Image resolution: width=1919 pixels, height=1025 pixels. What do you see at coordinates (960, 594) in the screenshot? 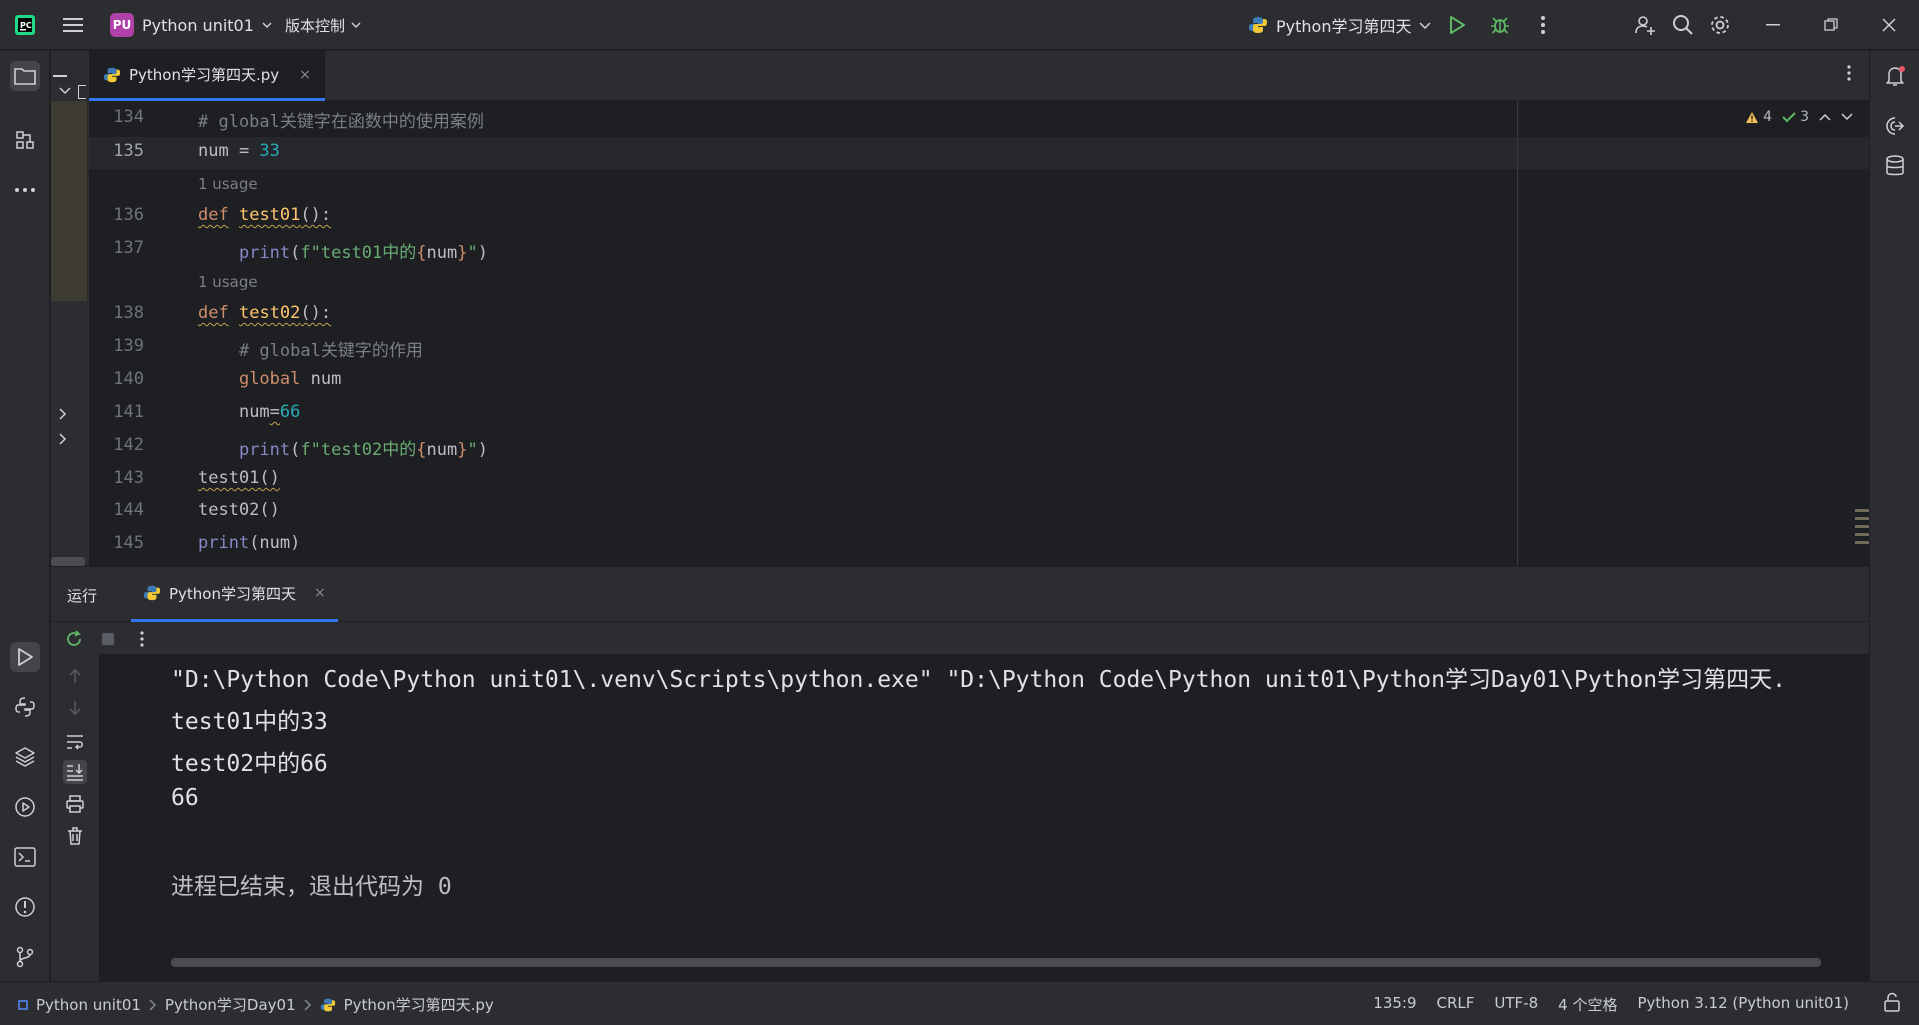
I see `run-window-header: 运行 Python学习第四天 ×` at bounding box center [960, 594].